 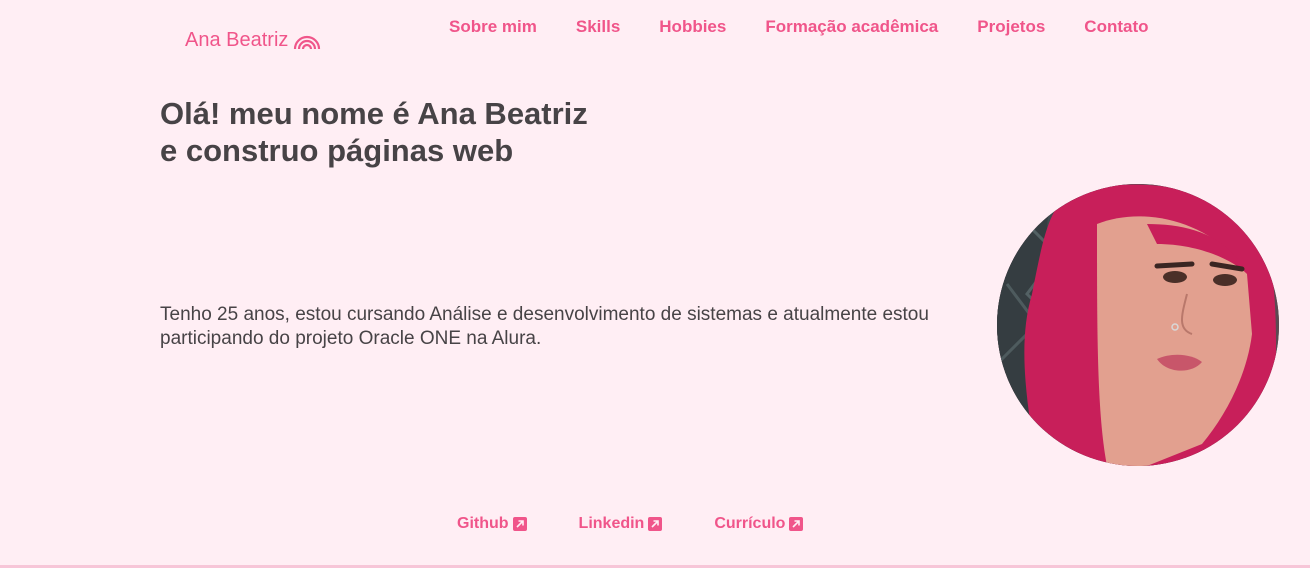 What do you see at coordinates (598, 27) in the screenshot?
I see `nav-skills: Skills` at bounding box center [598, 27].